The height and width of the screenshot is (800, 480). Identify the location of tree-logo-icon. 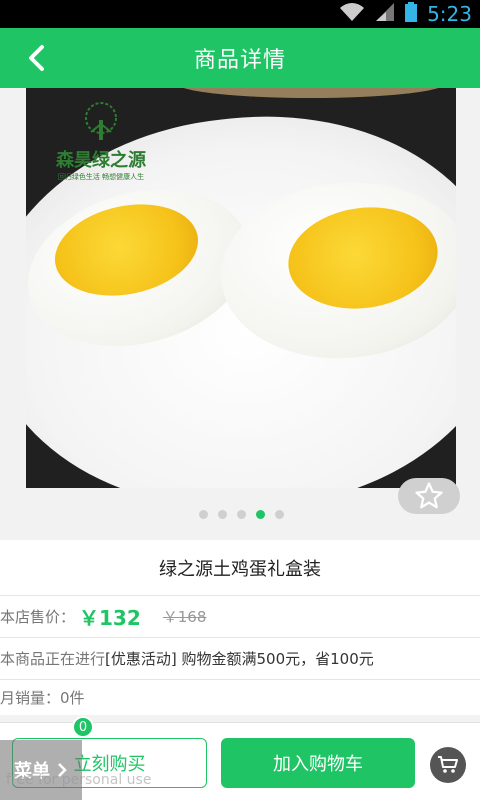
(101, 121).